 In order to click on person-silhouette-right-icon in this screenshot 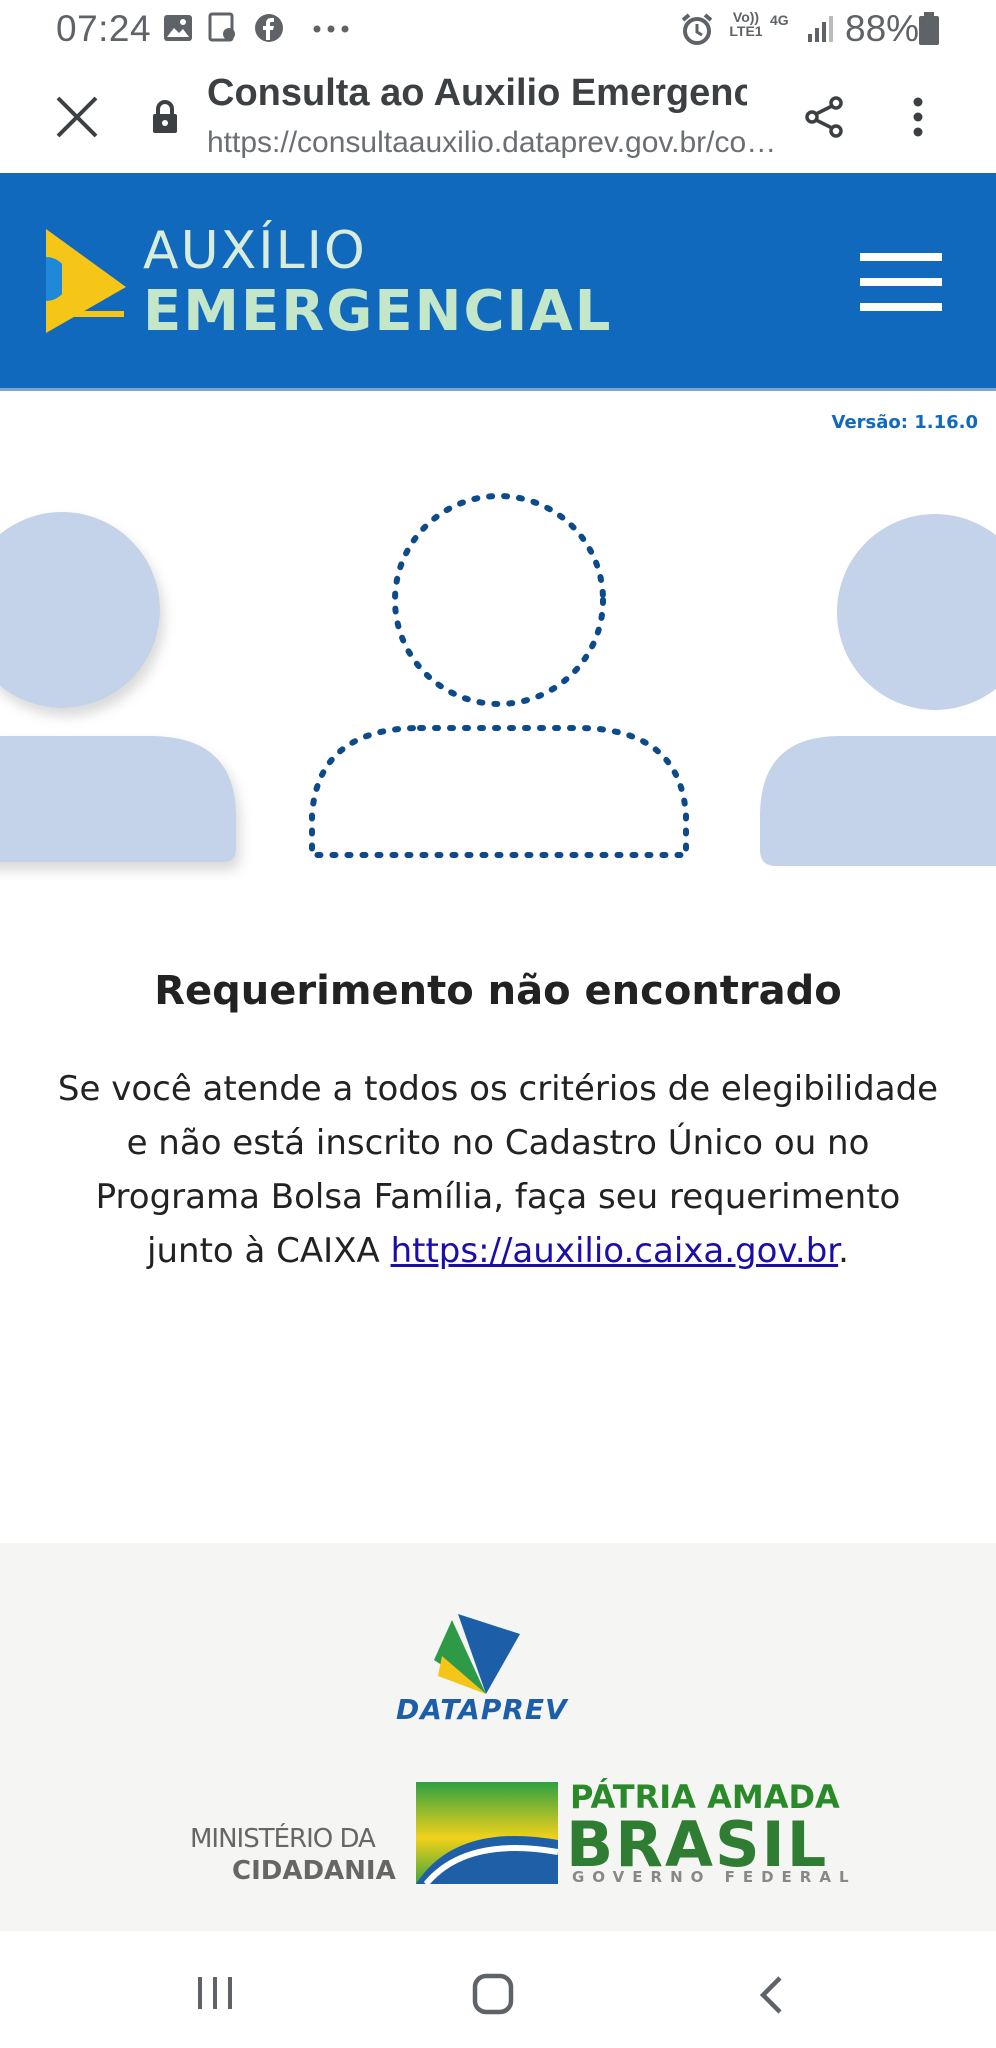, I will do `click(878, 690)`.